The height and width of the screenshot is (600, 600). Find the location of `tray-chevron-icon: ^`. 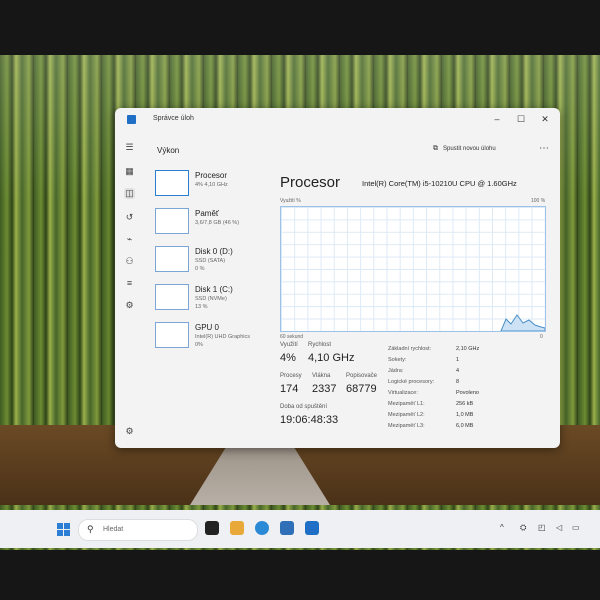

tray-chevron-icon: ^ is located at coordinates (502, 527).